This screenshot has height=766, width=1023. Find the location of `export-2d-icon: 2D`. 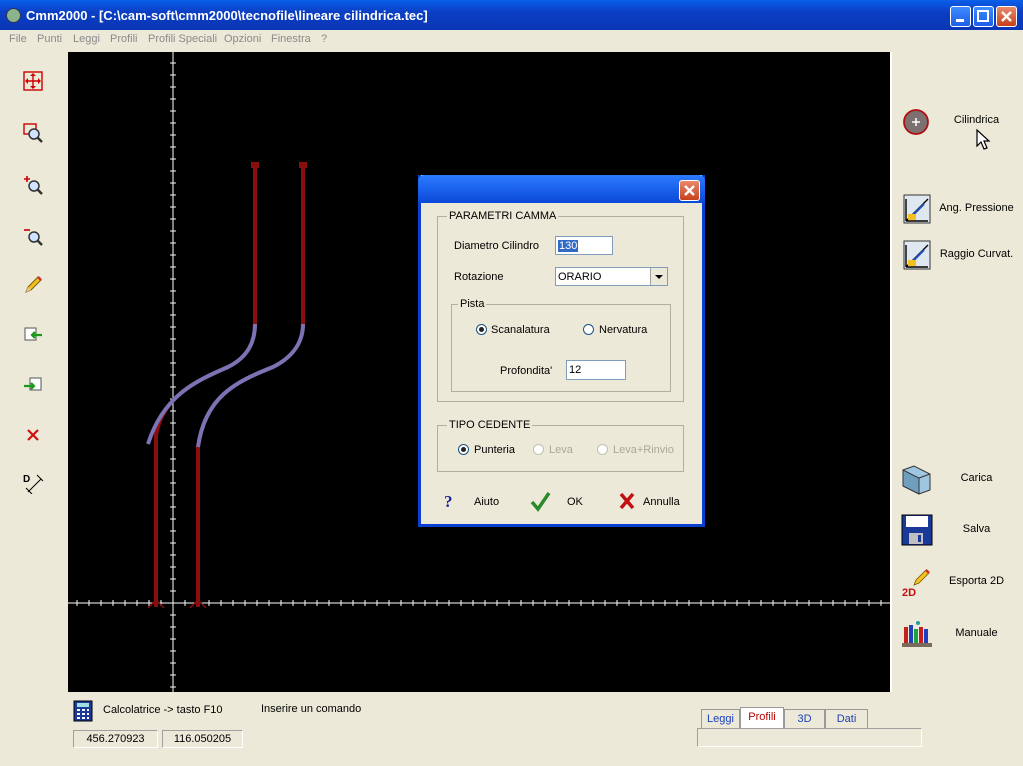

export-2d-icon: 2D is located at coordinates (916, 584).